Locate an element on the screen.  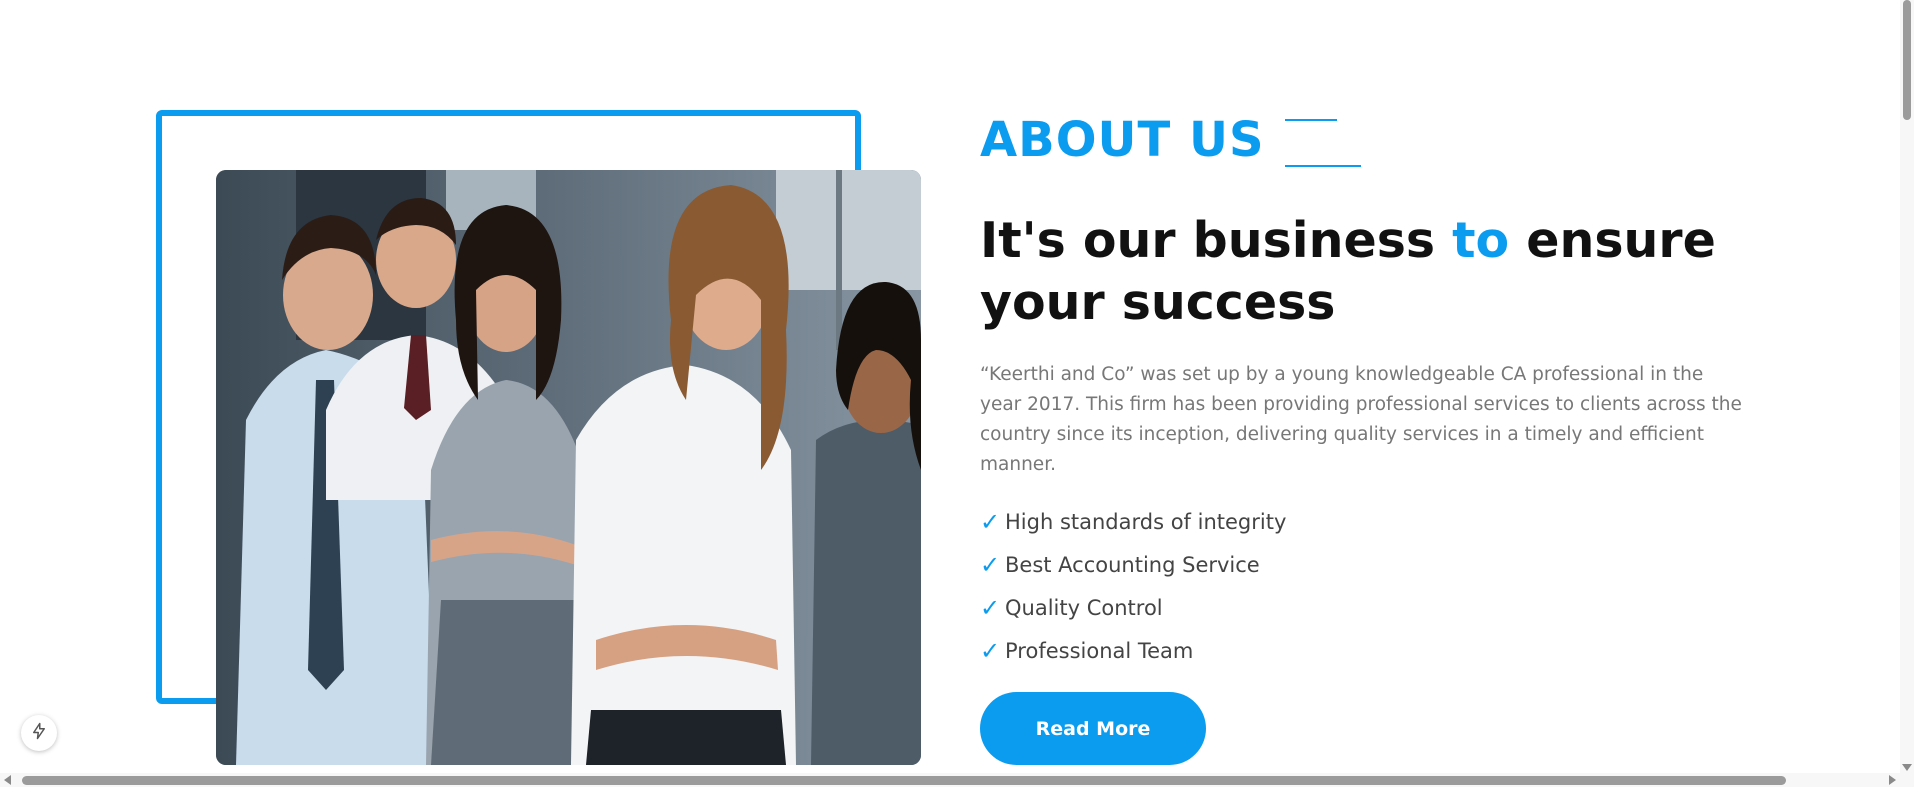
scroll-down-arrow-icon is located at coordinates (1907, 767).